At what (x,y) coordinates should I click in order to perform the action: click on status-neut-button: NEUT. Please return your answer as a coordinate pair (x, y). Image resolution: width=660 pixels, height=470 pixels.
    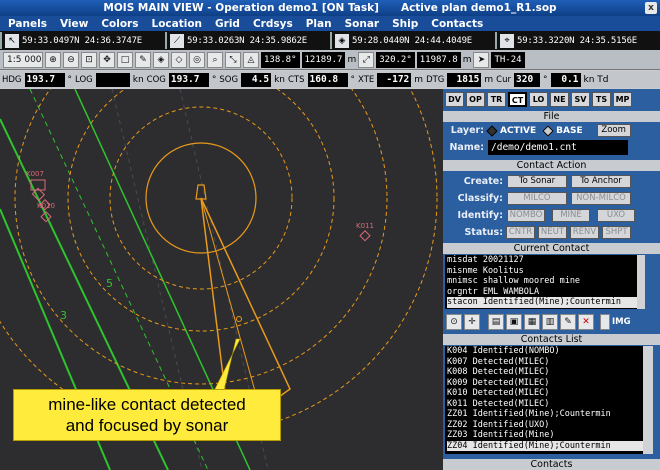
    Looking at the image, I should click on (552, 232).